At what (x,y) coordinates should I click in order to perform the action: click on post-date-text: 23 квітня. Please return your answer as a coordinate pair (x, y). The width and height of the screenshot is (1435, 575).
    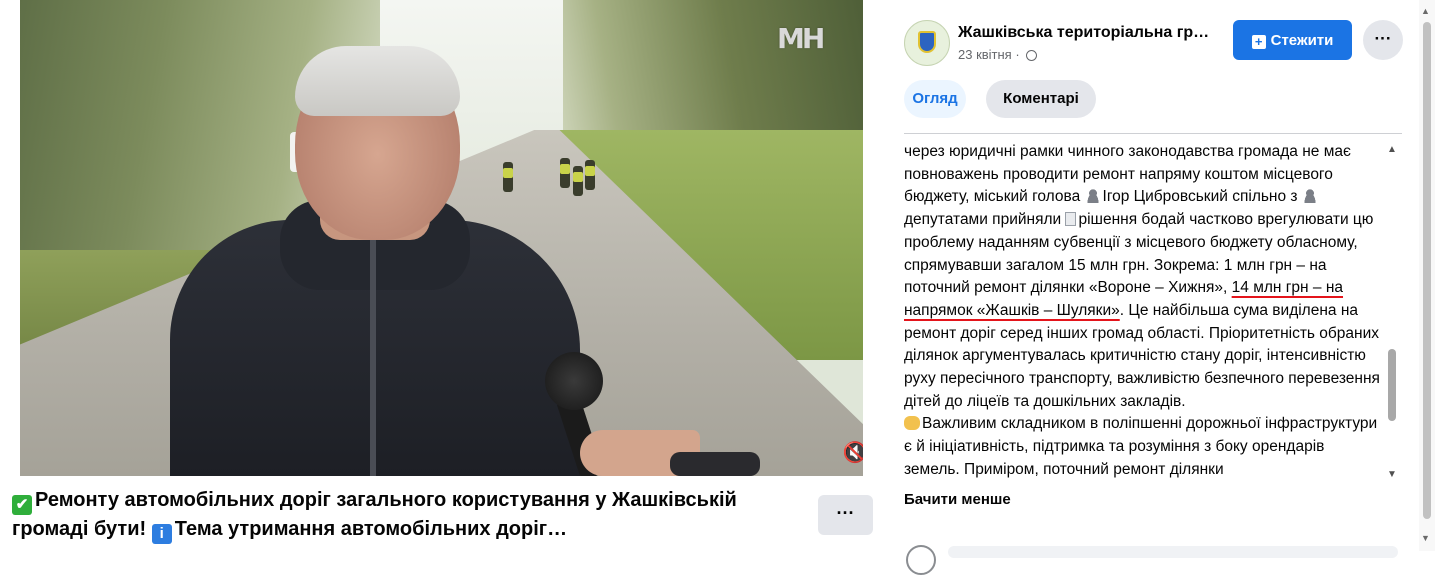
    Looking at the image, I should click on (985, 54).